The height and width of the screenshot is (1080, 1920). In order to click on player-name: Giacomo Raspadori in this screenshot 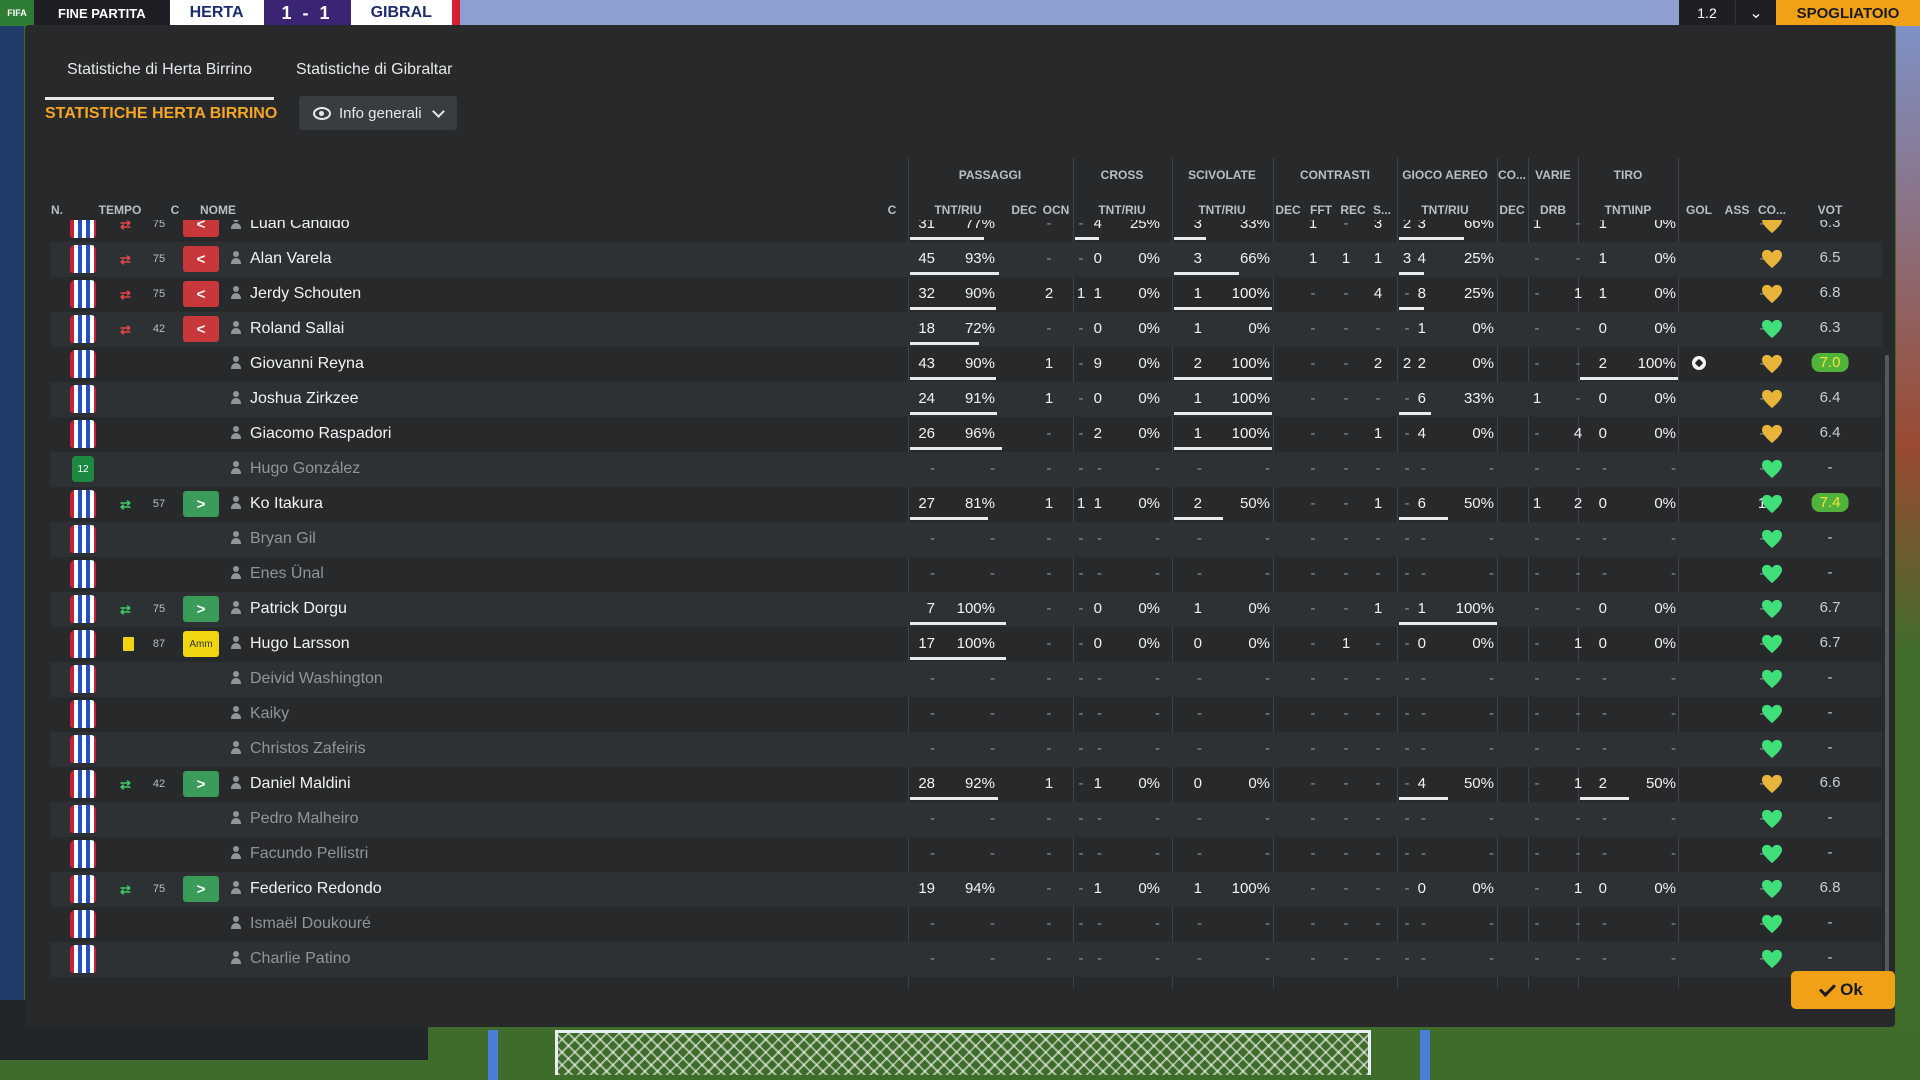, I will do `click(320, 434)`.